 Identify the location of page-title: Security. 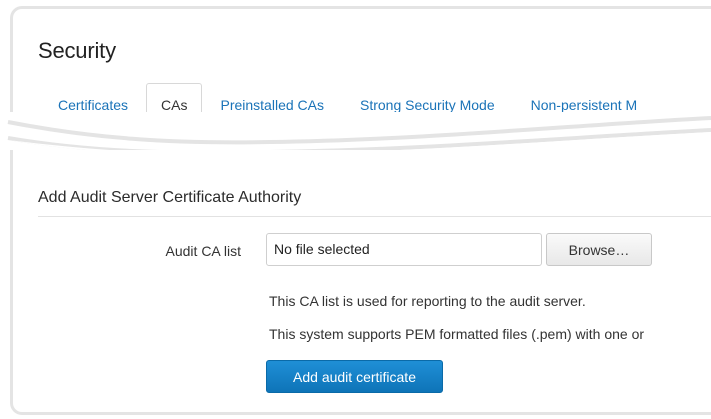
(77, 50).